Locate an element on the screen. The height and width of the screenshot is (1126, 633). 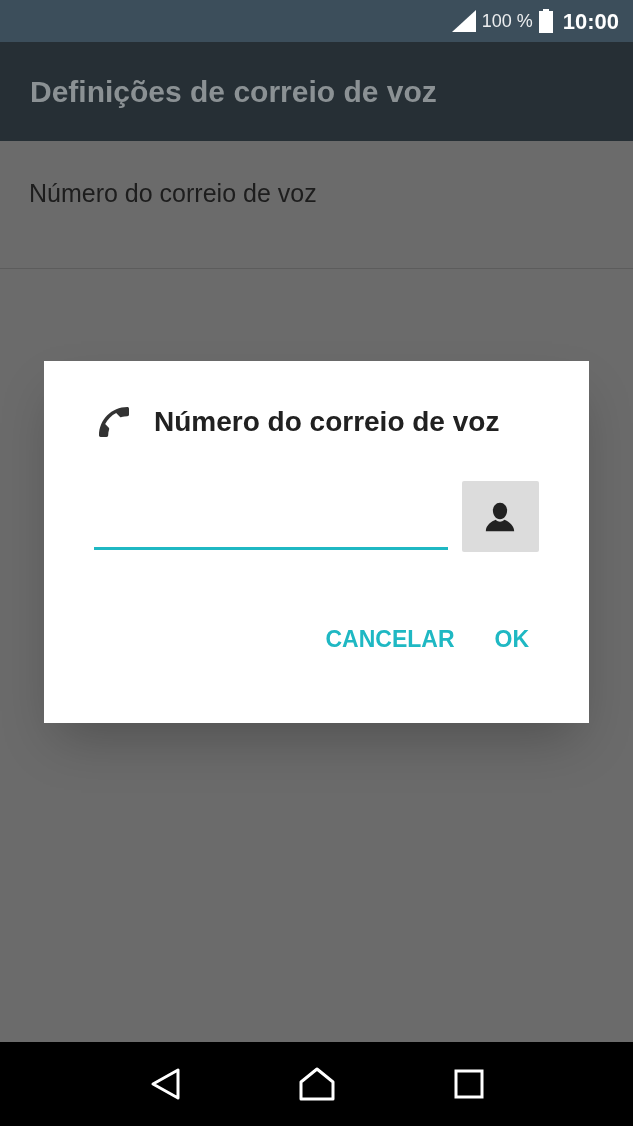
home-icon is located at coordinates (317, 1084).